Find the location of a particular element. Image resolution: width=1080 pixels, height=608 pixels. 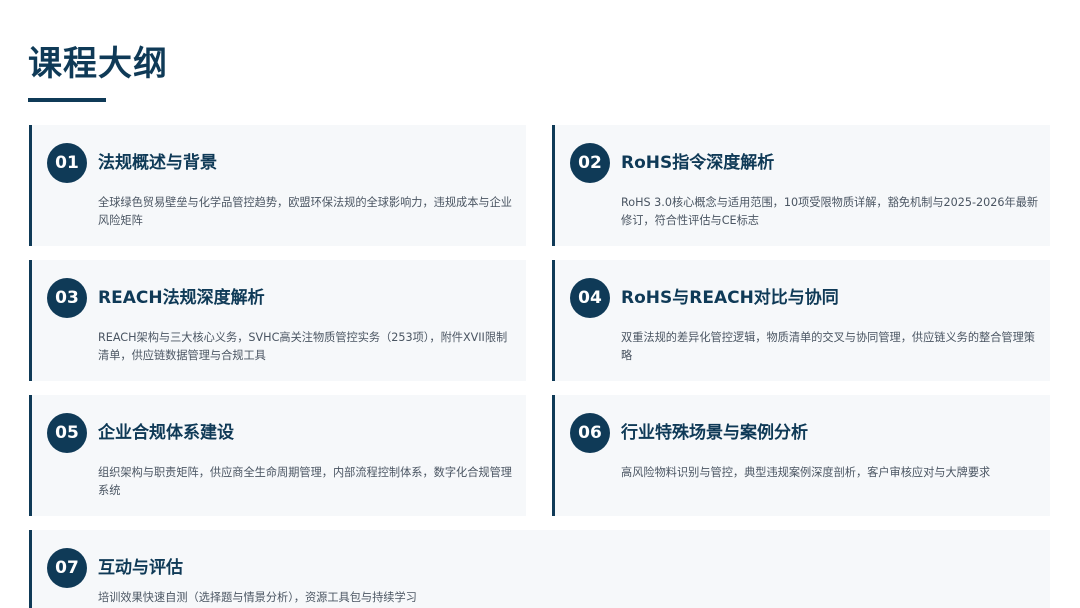

module-number-badge: 01 is located at coordinates (67, 163).